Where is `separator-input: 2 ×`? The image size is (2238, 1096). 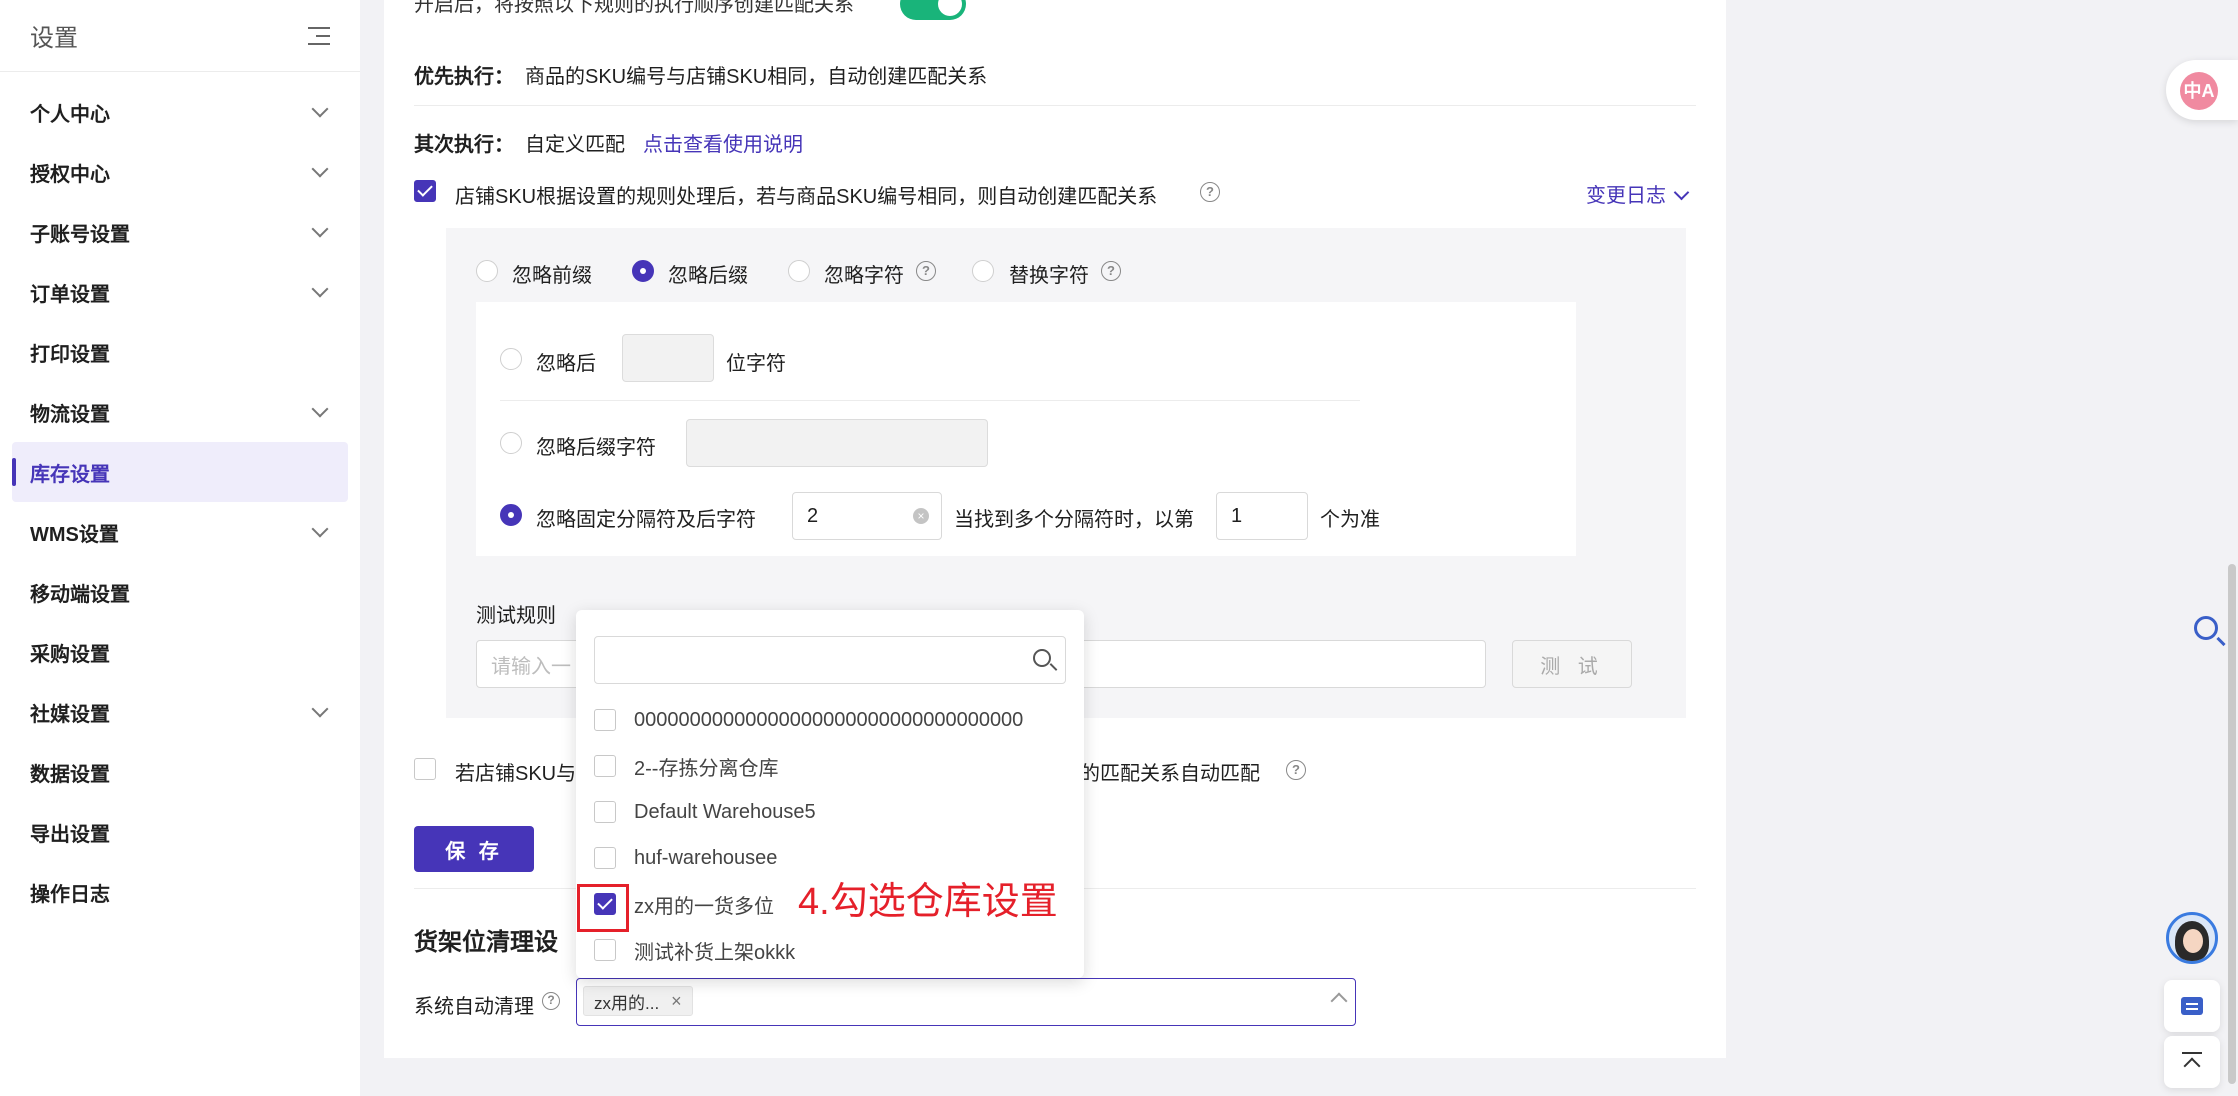 separator-input: 2 × is located at coordinates (867, 516).